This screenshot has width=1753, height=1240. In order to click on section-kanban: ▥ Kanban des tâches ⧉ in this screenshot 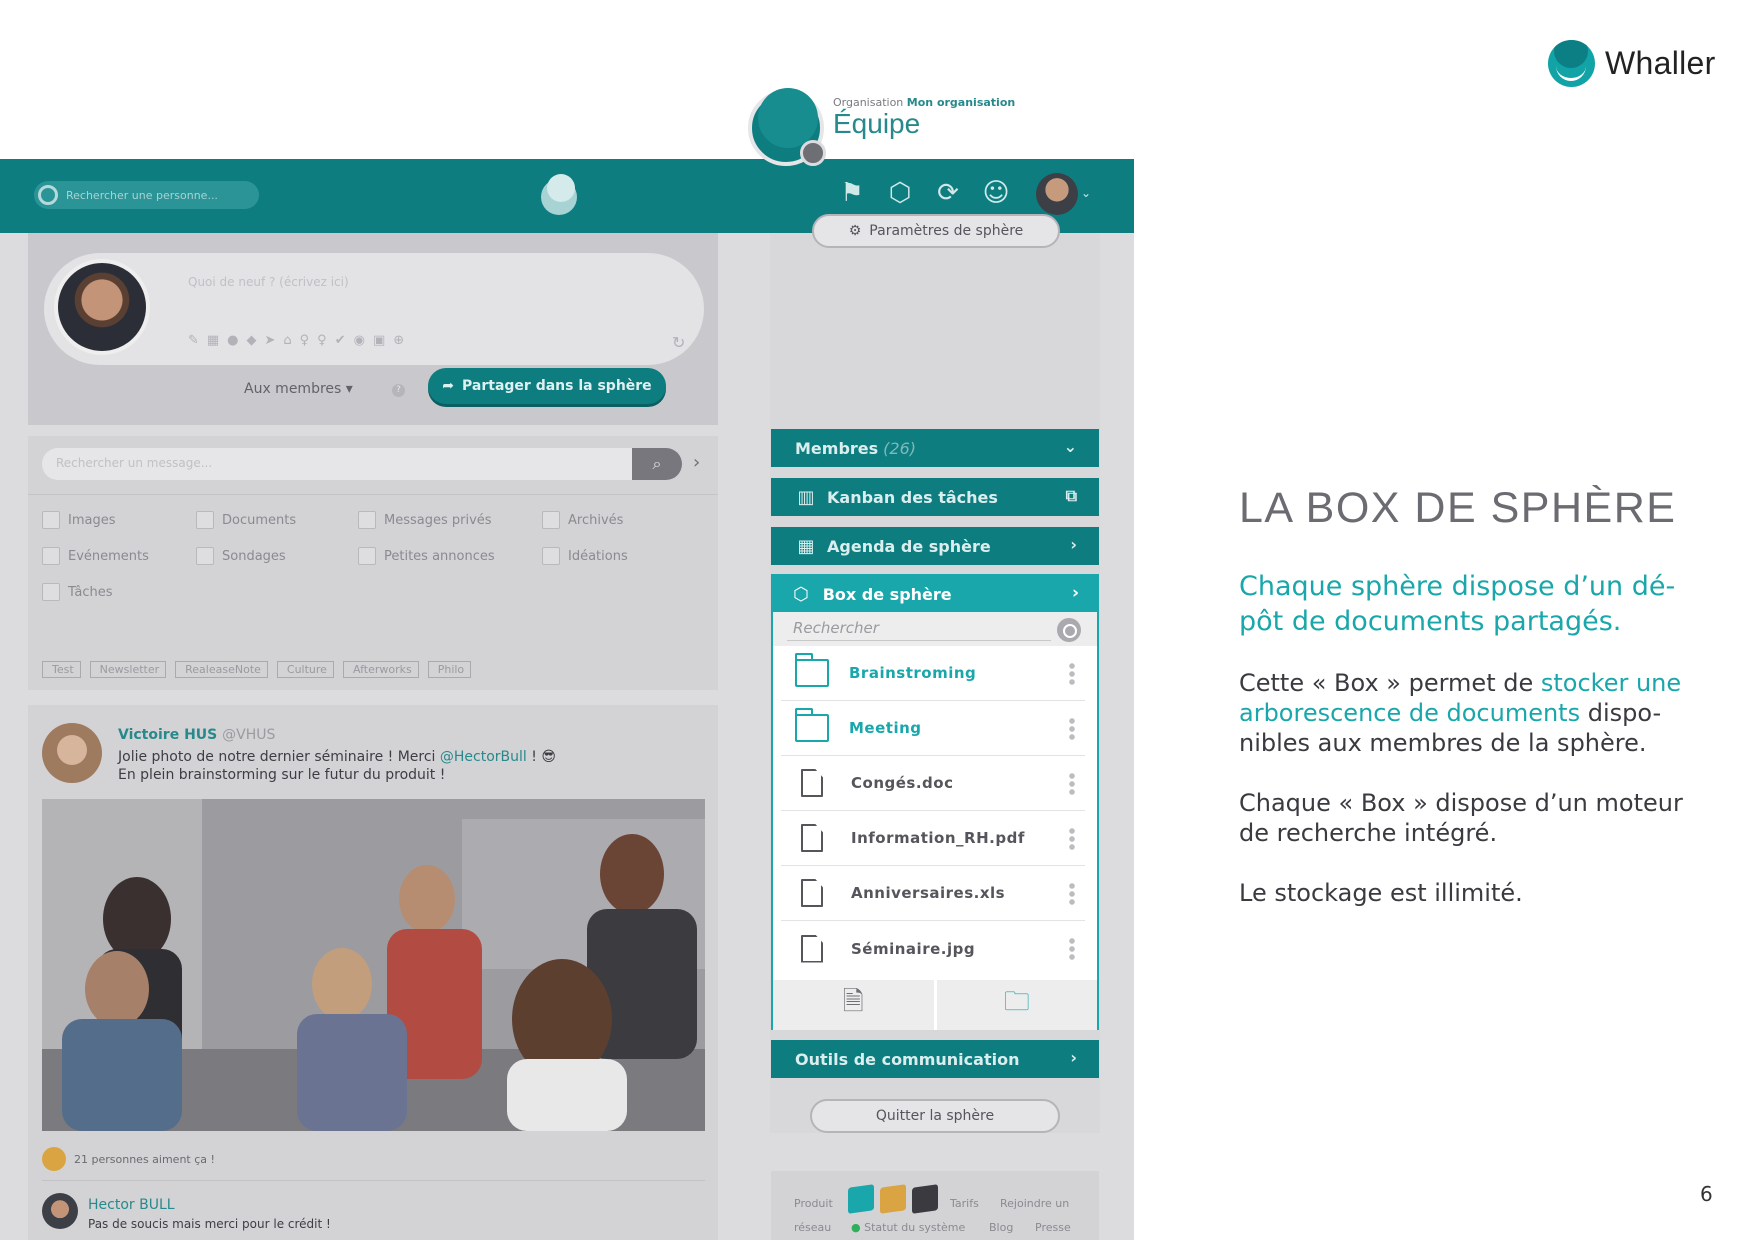, I will do `click(935, 497)`.